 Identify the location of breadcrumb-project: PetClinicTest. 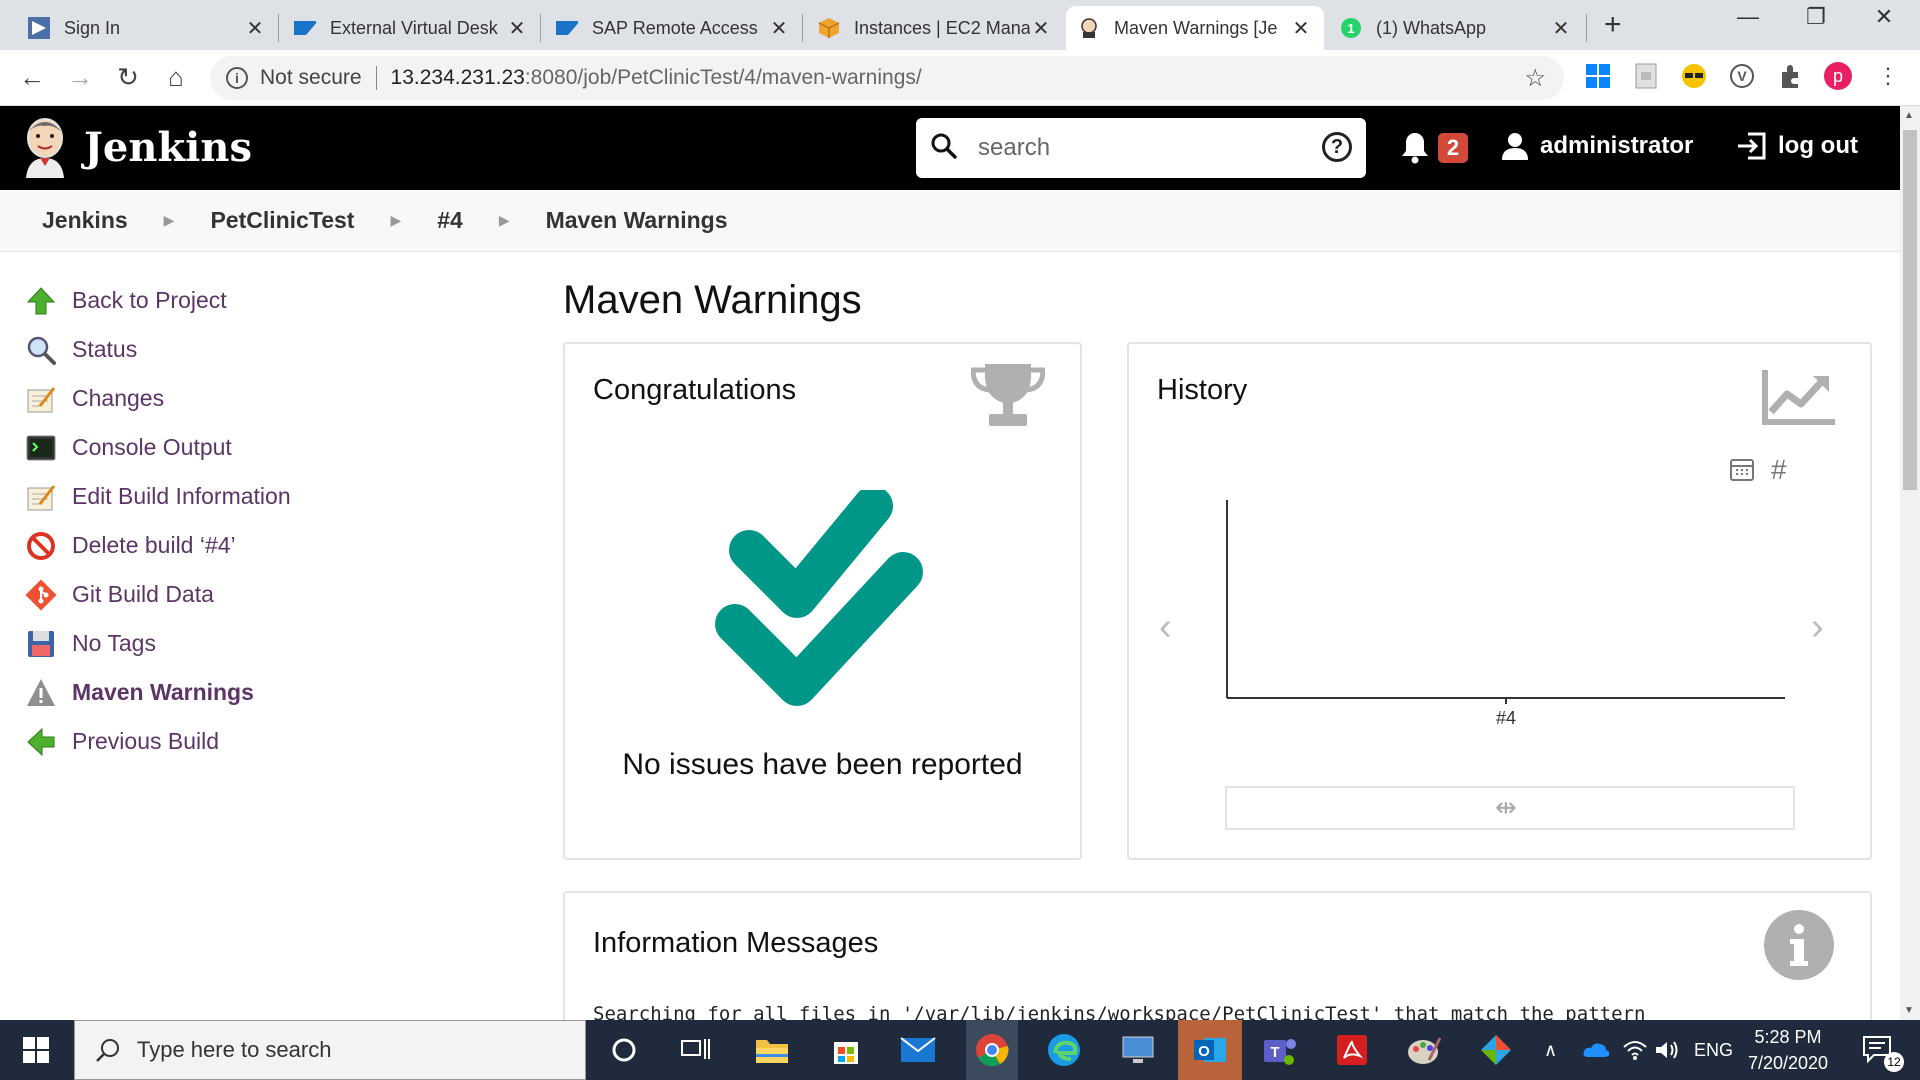
(282, 220).